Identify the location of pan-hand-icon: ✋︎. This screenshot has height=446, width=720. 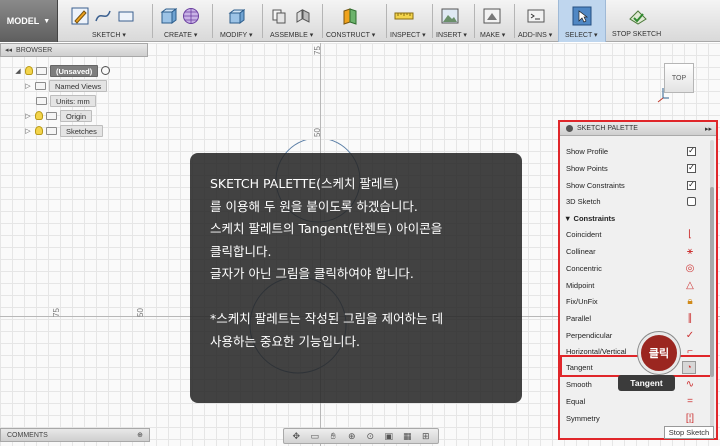
(333, 436).